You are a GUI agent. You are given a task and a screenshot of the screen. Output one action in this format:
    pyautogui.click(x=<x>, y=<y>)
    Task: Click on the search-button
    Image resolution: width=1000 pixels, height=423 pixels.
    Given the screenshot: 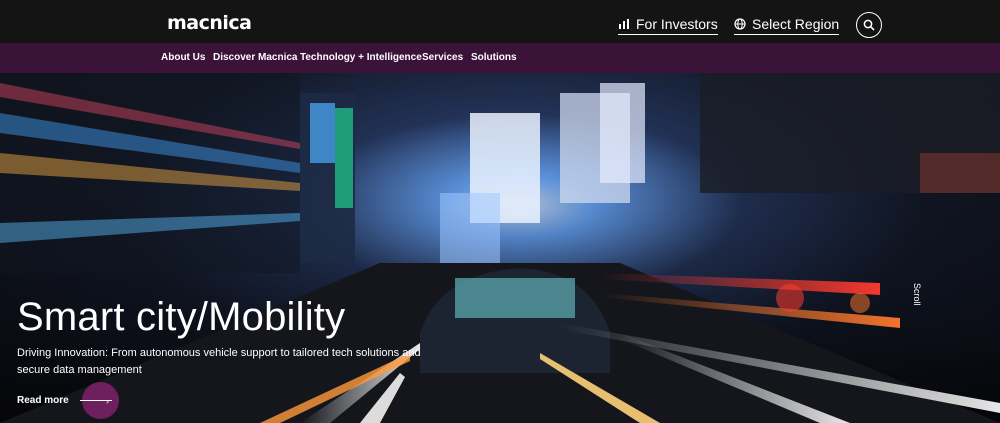 What is the action you would take?
    pyautogui.click(x=869, y=25)
    